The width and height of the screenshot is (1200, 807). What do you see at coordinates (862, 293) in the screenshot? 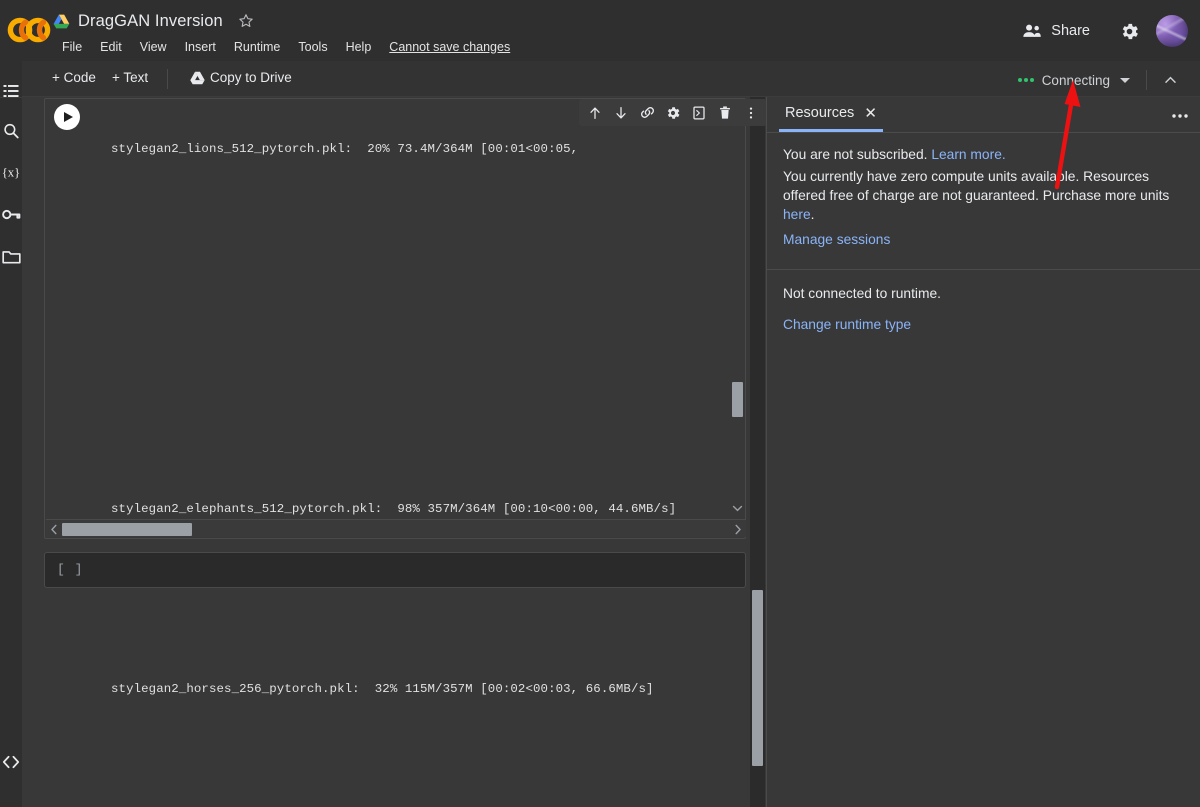
I see `runtime-status-text: Not connected to runtime.` at bounding box center [862, 293].